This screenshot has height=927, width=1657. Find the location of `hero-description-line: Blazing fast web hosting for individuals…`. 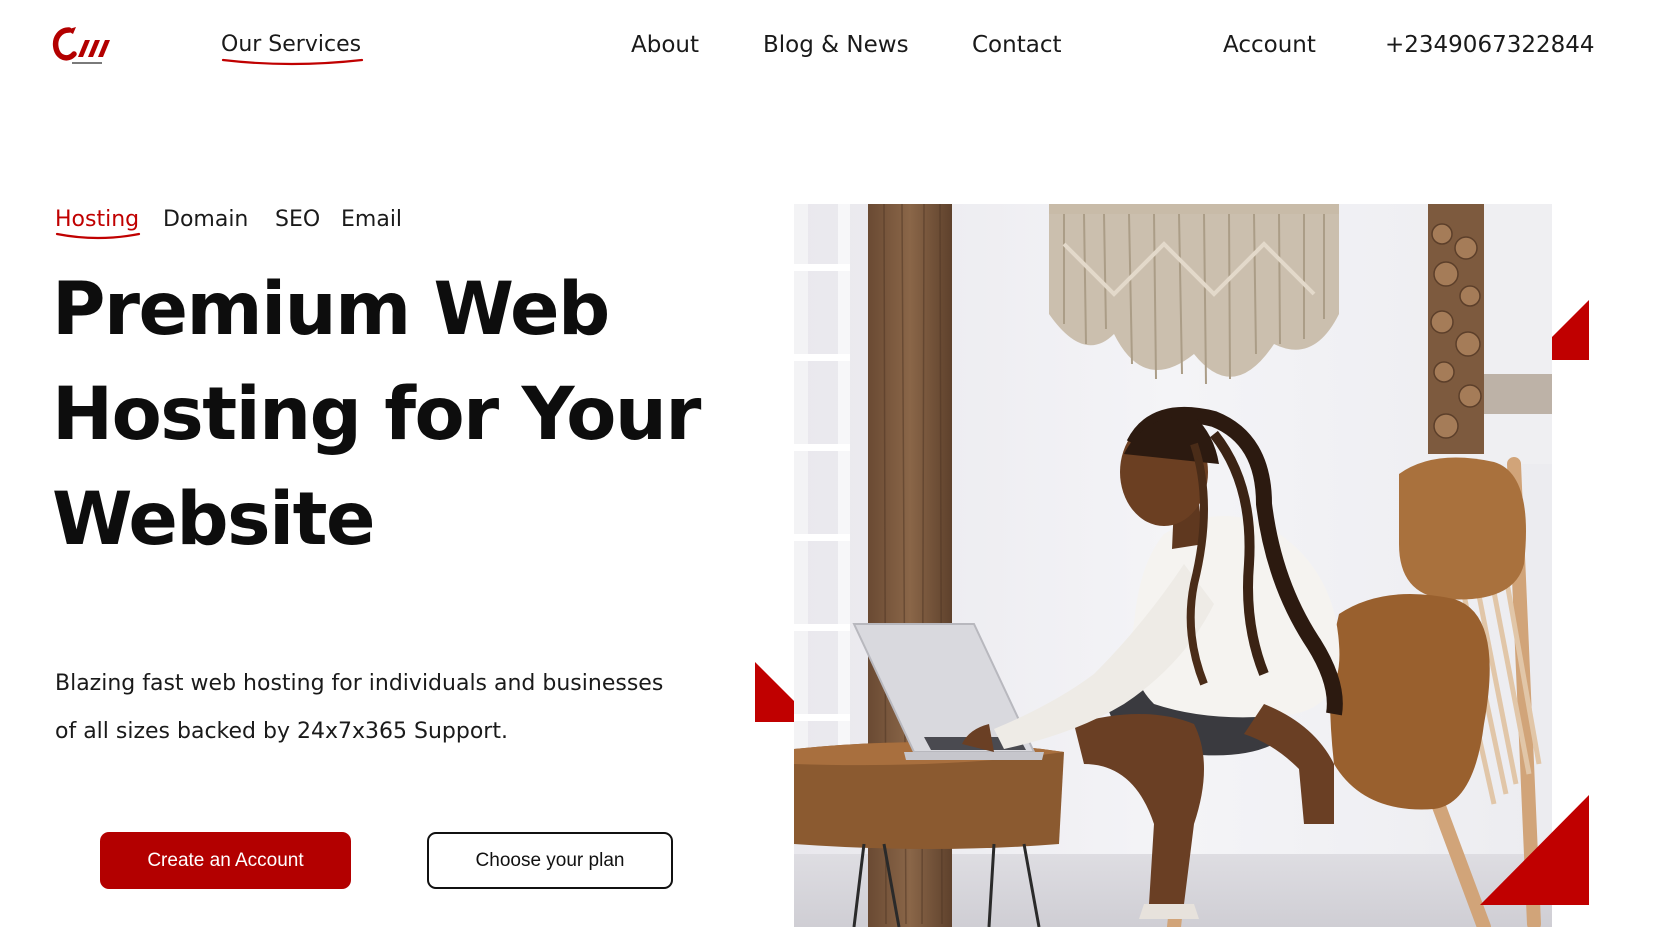

hero-description-line: Blazing fast web hosting for individuals… is located at coordinates (359, 683).